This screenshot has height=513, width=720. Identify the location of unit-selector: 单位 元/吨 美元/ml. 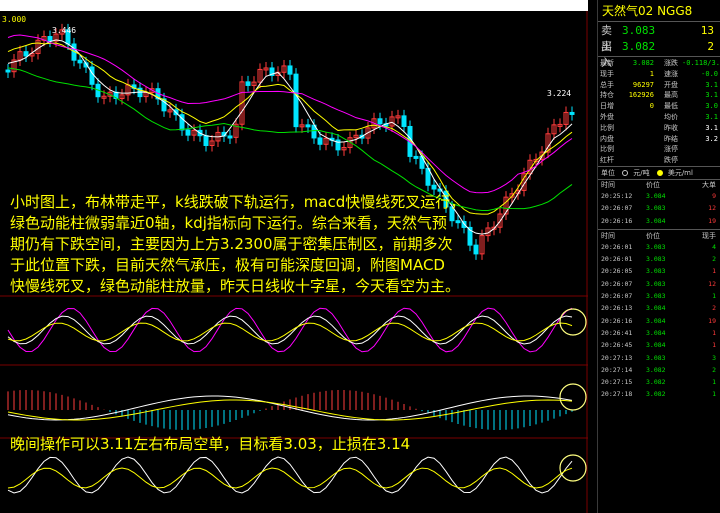
(659, 173).